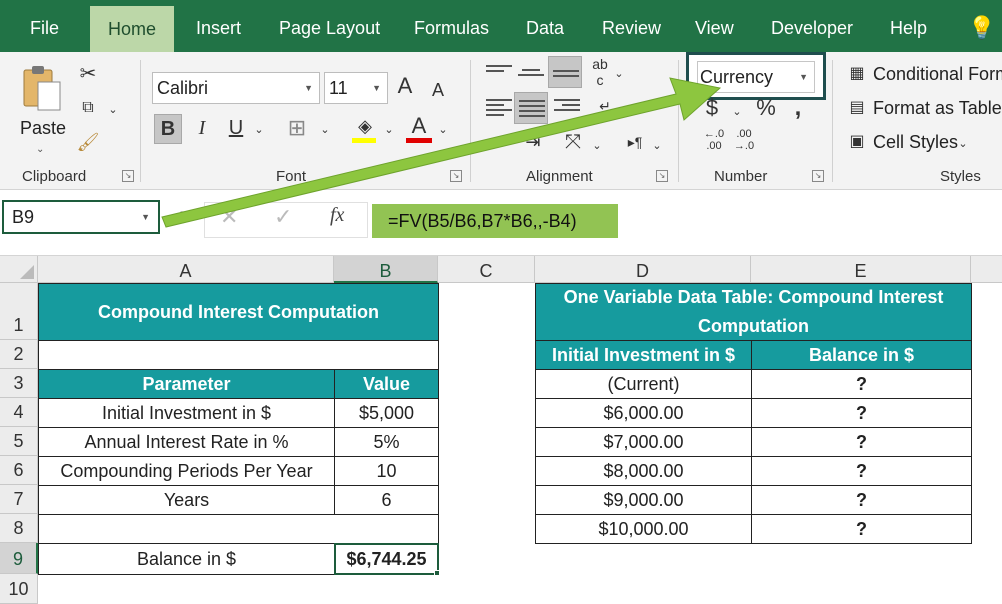 This screenshot has height=604, width=1002. I want to click on row-header-2: 2, so click(19, 354).